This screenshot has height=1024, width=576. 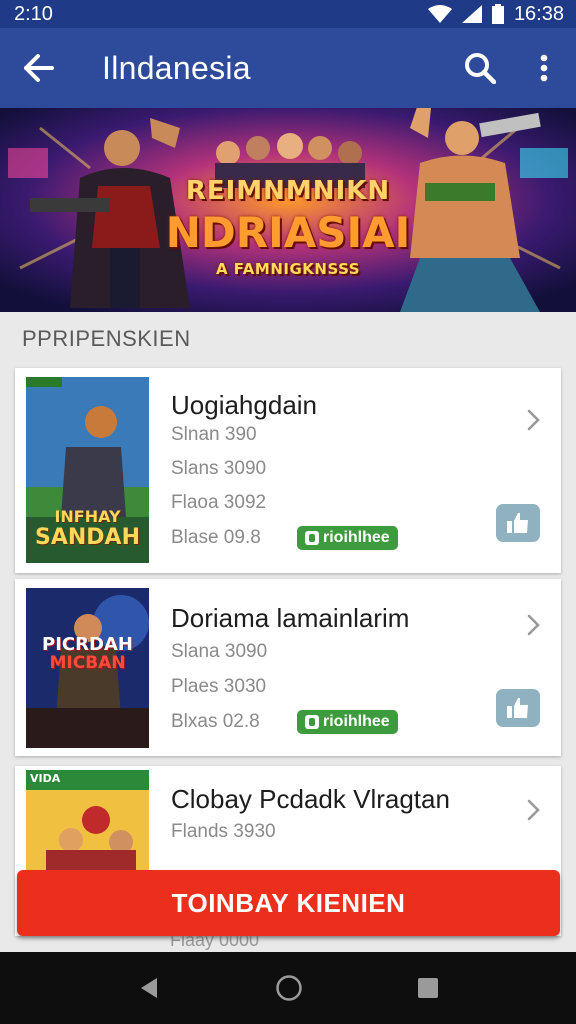 What do you see at coordinates (219, 468) in the screenshot?
I see `game-info-line: Slans 3090` at bounding box center [219, 468].